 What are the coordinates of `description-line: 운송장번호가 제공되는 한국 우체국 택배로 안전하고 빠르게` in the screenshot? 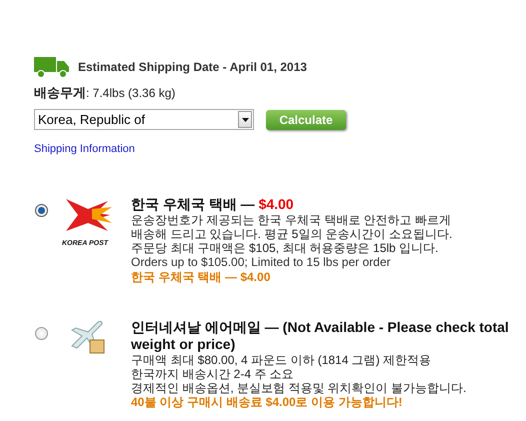 It's located at (291, 220).